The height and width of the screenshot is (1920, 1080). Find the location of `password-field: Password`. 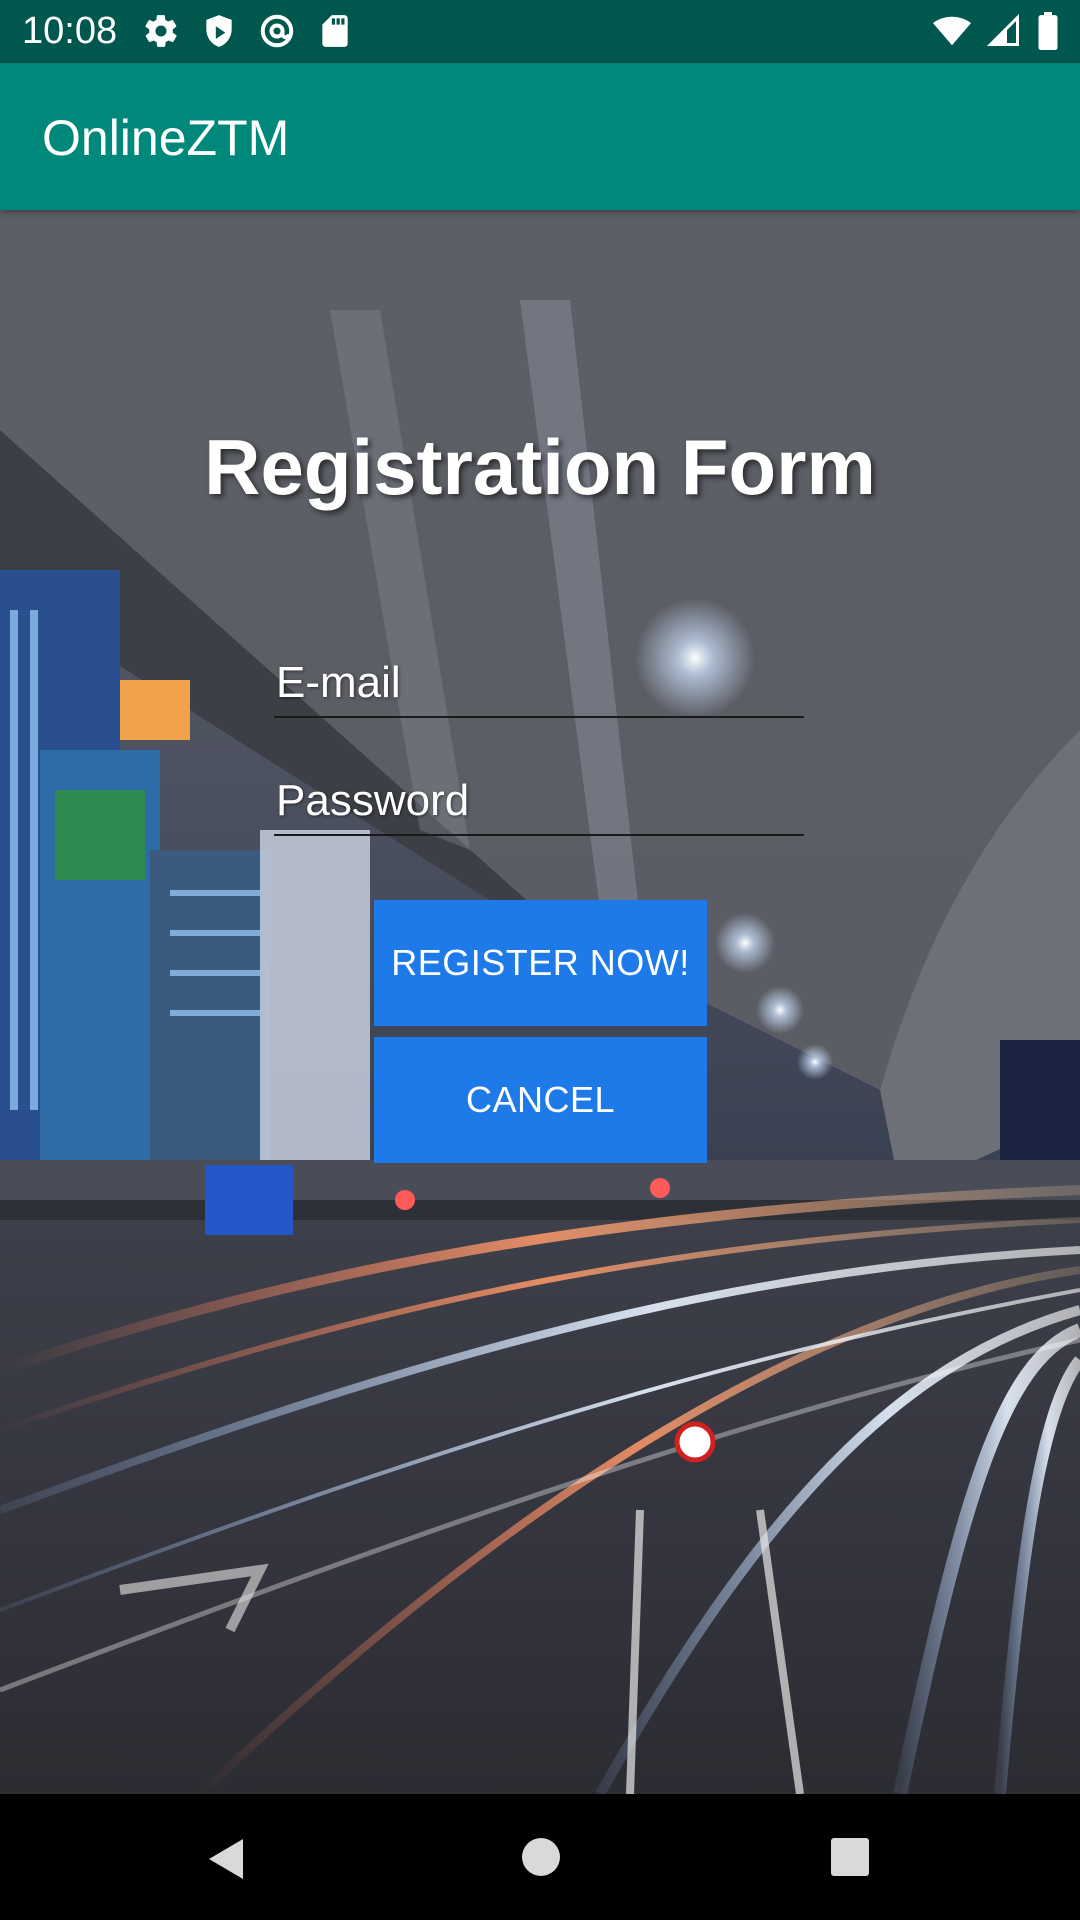

password-field: Password is located at coordinates (539, 806).